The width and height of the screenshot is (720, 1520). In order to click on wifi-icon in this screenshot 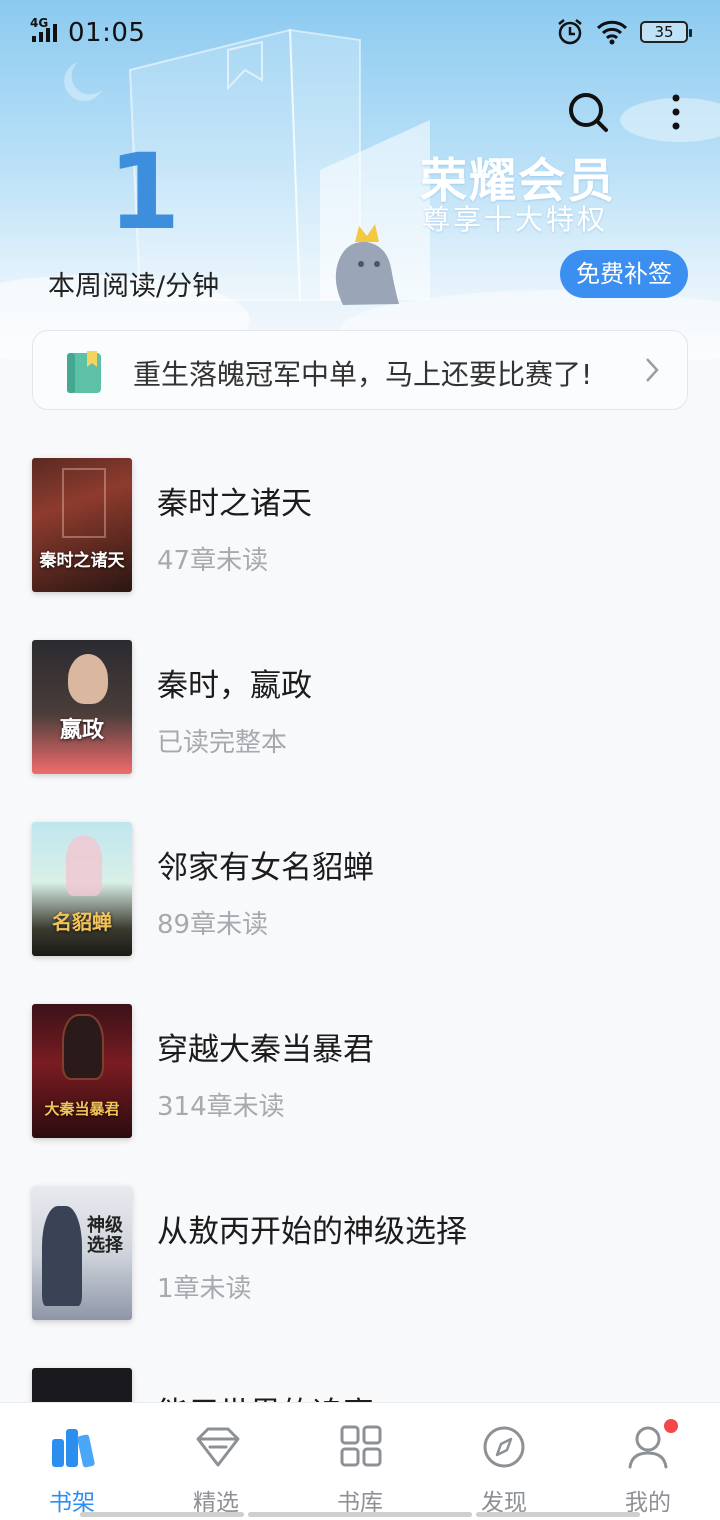, I will do `click(612, 32)`.